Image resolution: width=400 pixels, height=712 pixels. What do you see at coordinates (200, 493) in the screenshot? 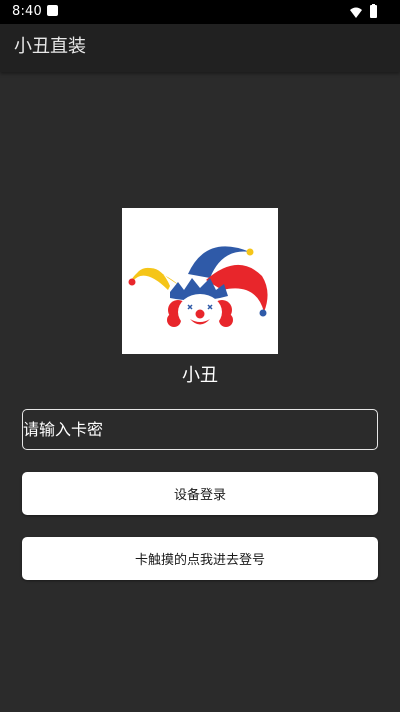
I see `device-login-button: 设备登录` at bounding box center [200, 493].